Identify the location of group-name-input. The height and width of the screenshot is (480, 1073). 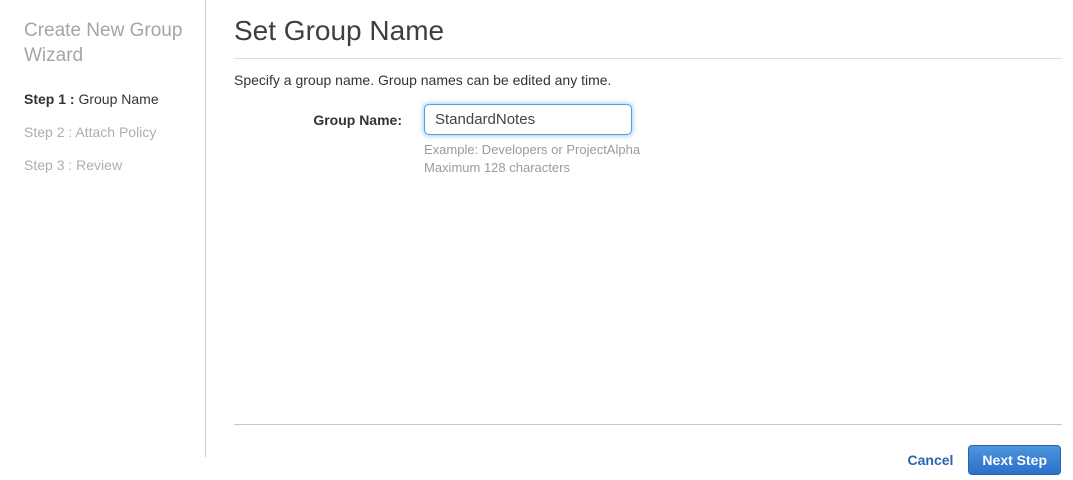
(528, 119).